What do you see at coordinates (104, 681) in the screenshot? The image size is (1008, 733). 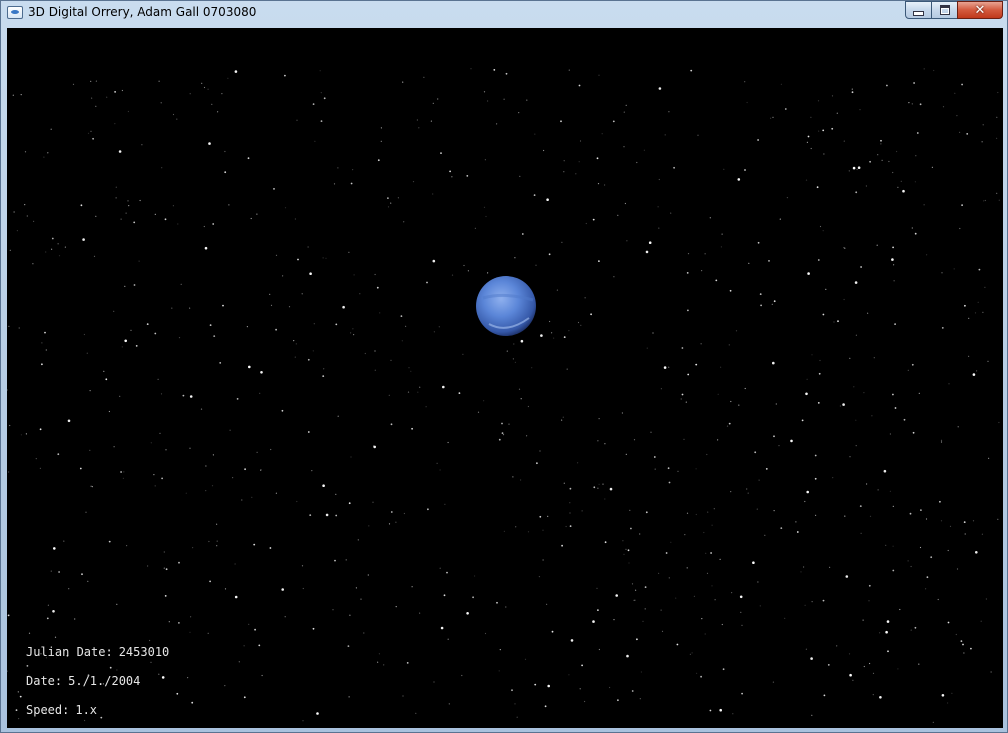 I see `date-value: 5./1./2004` at bounding box center [104, 681].